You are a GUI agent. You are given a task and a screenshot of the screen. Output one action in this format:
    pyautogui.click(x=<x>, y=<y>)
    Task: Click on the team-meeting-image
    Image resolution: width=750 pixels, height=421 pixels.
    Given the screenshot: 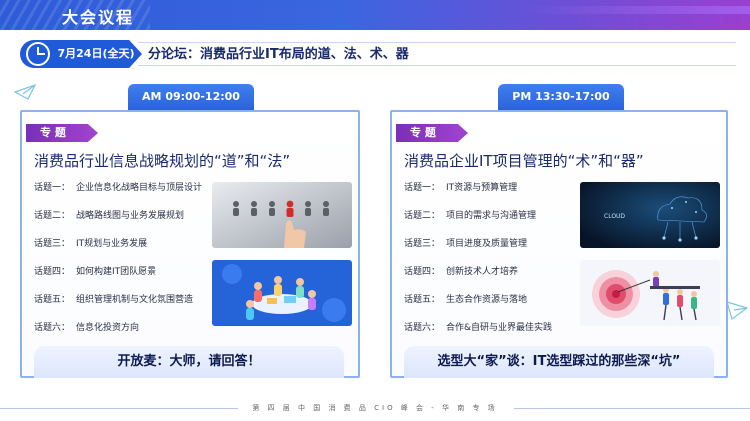 What is the action you would take?
    pyautogui.click(x=282, y=293)
    